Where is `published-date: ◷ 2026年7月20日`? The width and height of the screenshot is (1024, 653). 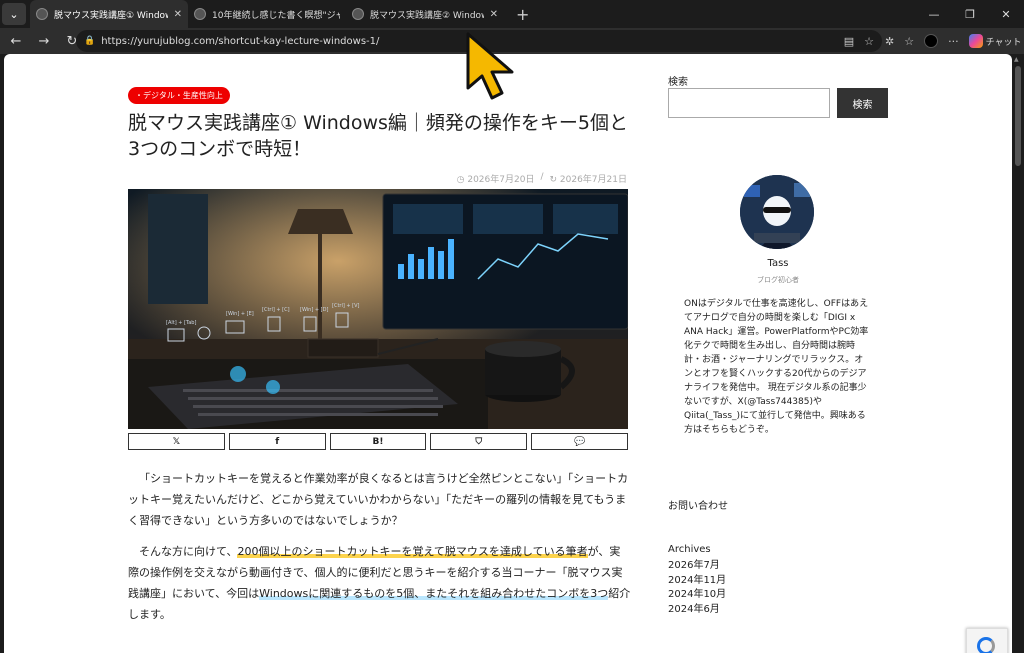
published-date: ◷ 2026年7月20日 is located at coordinates (495, 180).